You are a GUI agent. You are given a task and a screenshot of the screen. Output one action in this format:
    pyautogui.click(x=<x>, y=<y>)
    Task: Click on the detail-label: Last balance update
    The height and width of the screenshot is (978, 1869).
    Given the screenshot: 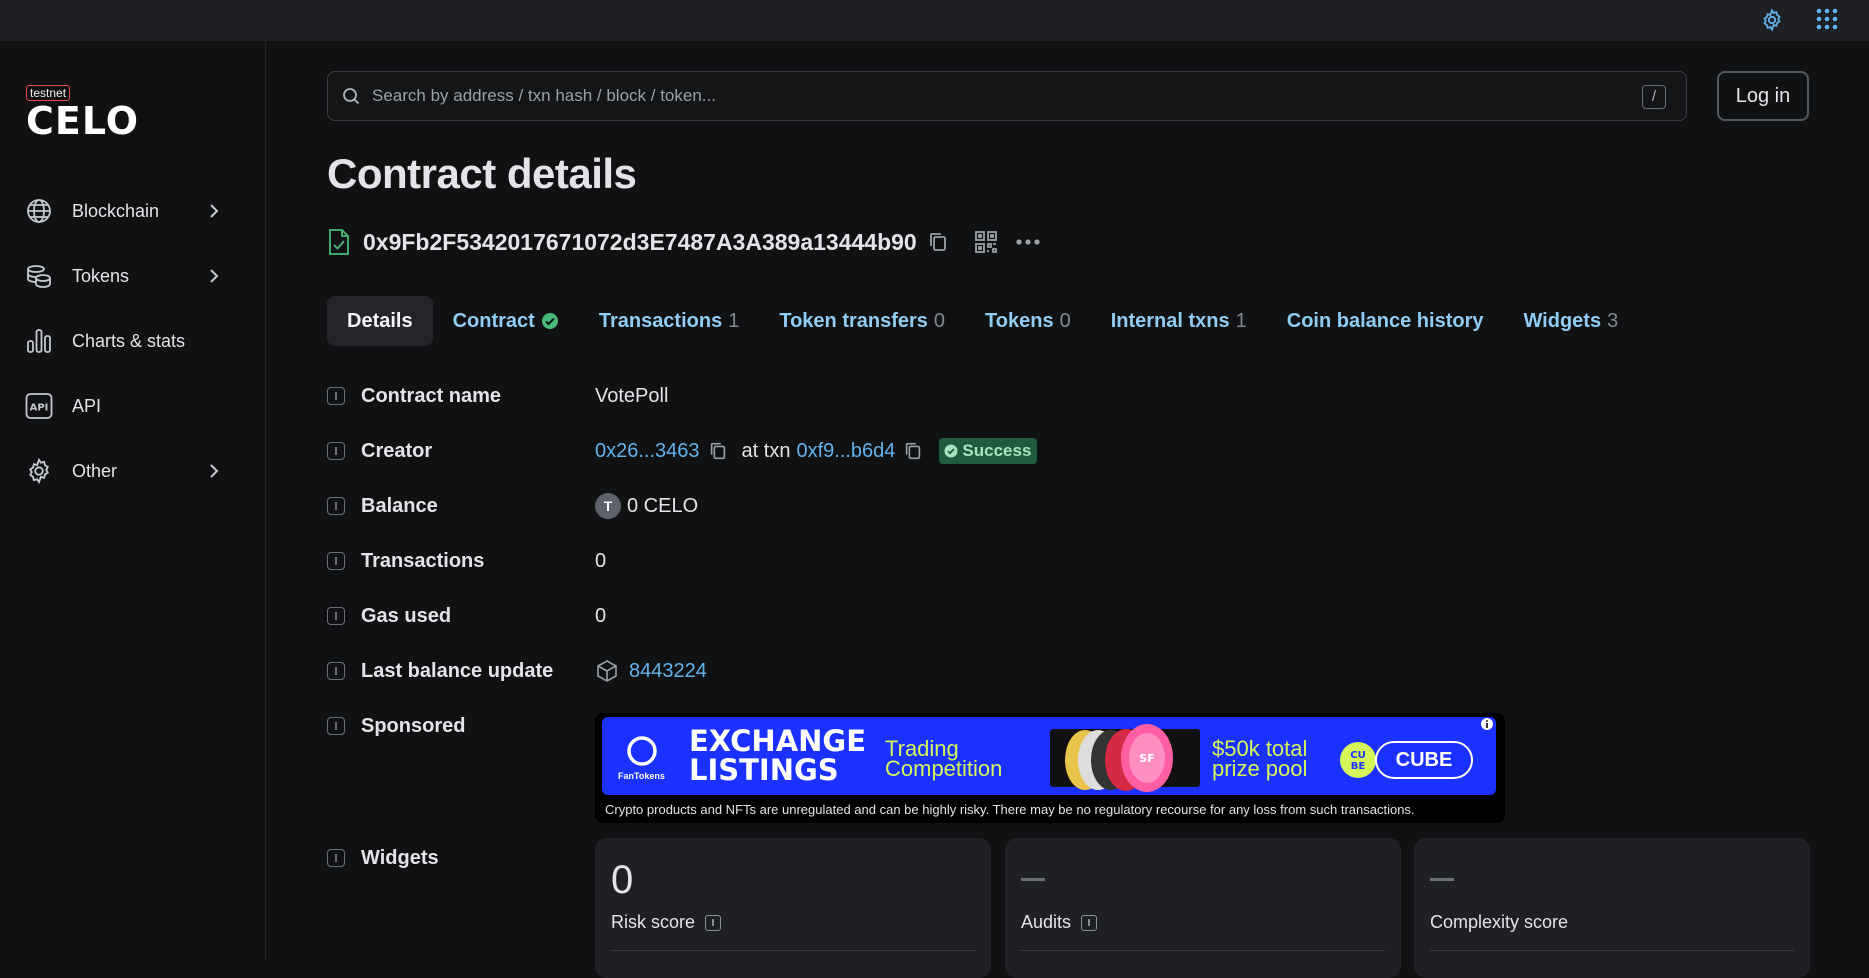 What is the action you would take?
    pyautogui.click(x=457, y=670)
    